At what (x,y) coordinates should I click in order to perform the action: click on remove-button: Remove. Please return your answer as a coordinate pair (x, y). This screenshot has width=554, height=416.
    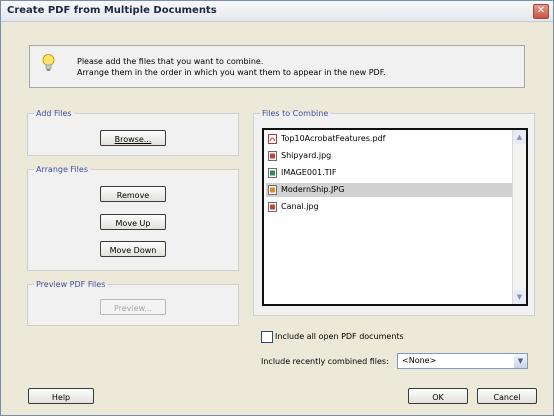
    Looking at the image, I should click on (133, 194).